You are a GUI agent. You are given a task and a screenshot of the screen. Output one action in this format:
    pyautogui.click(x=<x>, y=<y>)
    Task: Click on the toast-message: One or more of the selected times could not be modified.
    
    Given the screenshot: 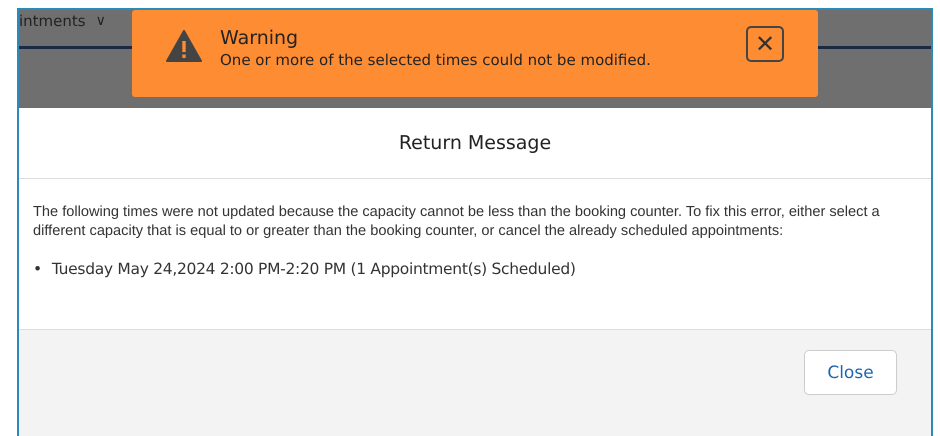 What is the action you would take?
    pyautogui.click(x=436, y=59)
    